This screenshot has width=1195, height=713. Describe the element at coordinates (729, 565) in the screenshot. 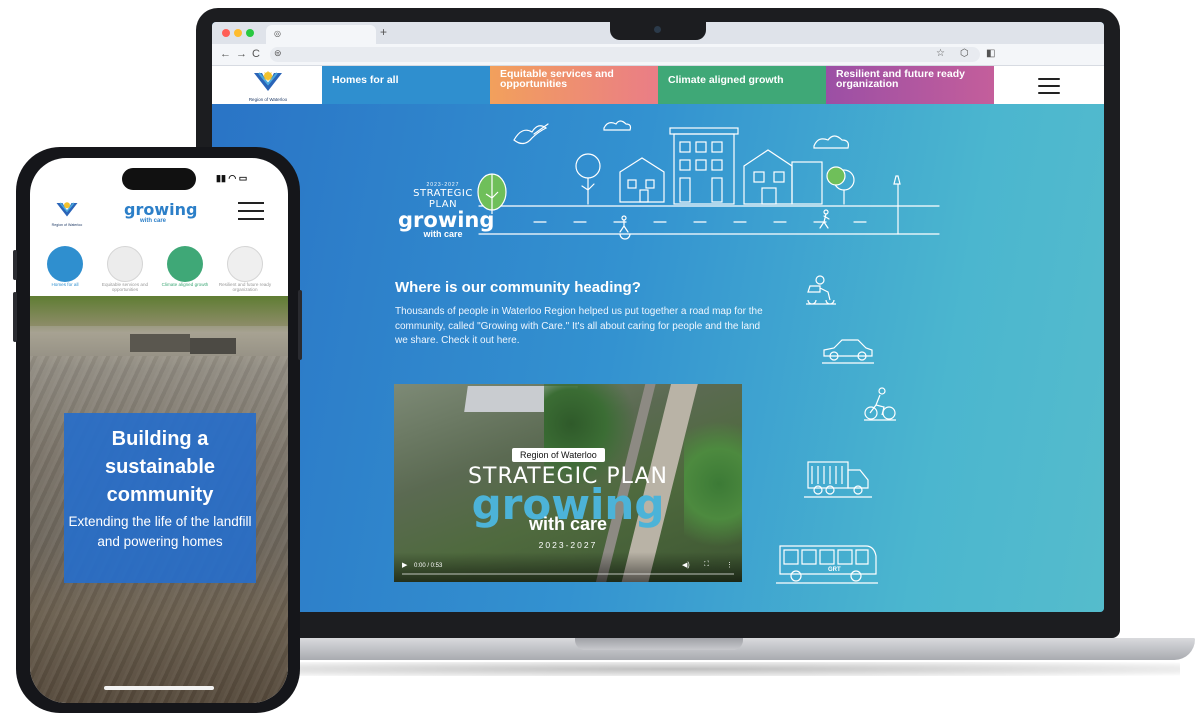

I see `more-options-icon: ⋮` at that location.